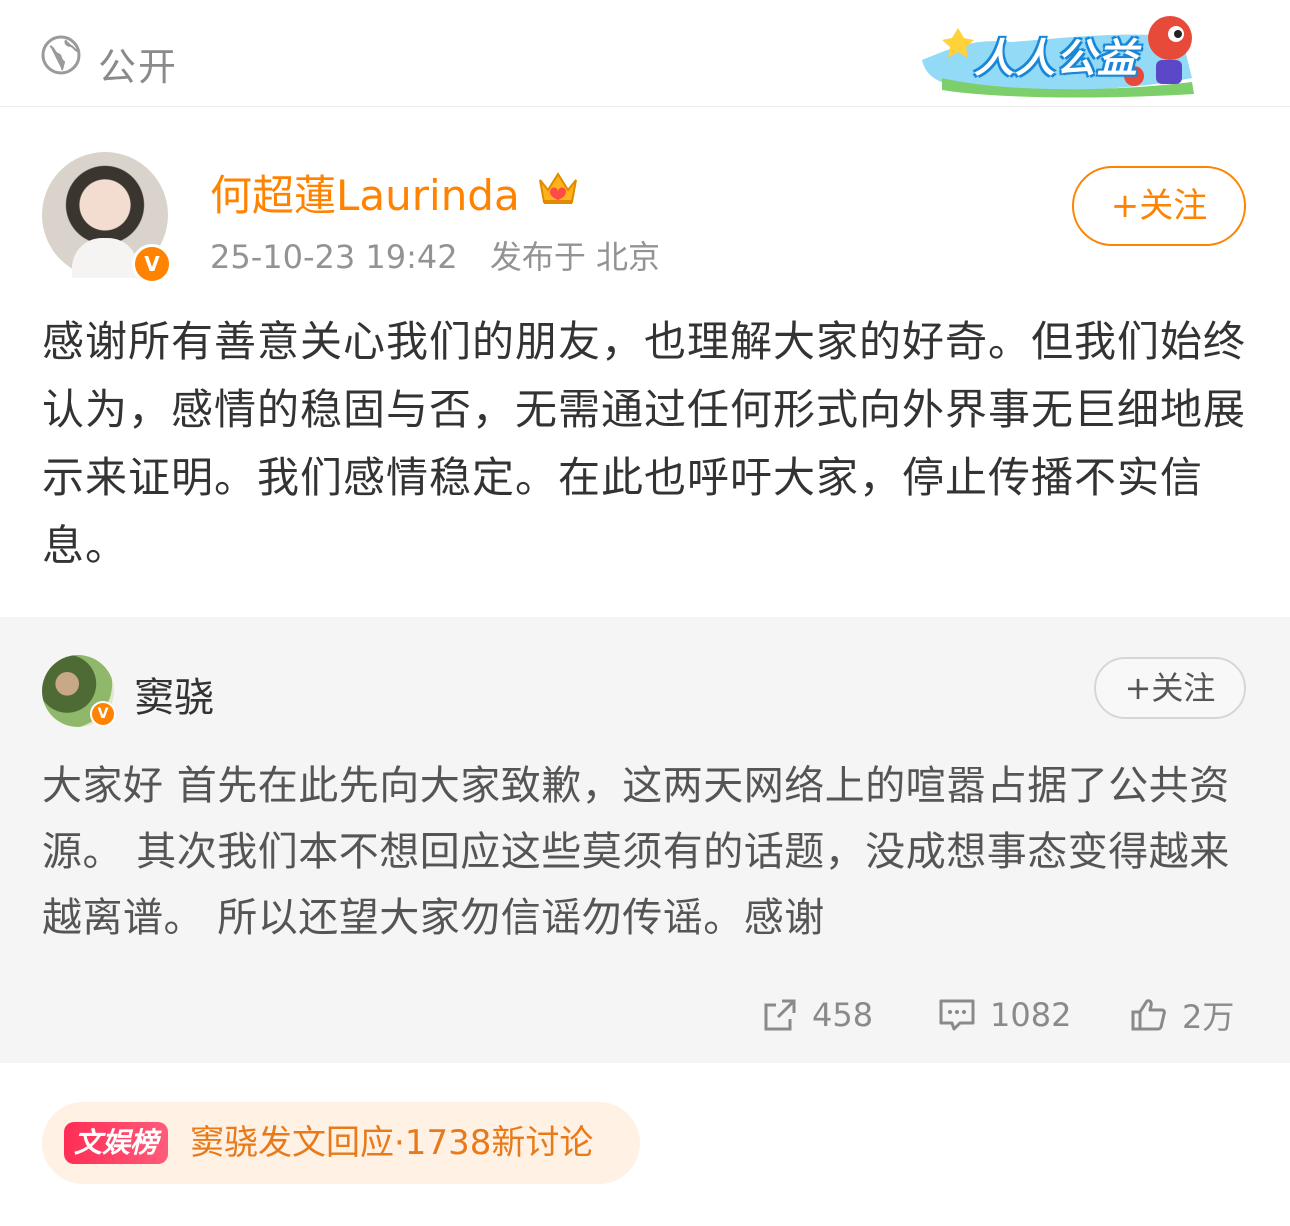 This screenshot has width=1290, height=1226. What do you see at coordinates (1170, 688) in the screenshot?
I see `repost-follow-button: +关注` at bounding box center [1170, 688].